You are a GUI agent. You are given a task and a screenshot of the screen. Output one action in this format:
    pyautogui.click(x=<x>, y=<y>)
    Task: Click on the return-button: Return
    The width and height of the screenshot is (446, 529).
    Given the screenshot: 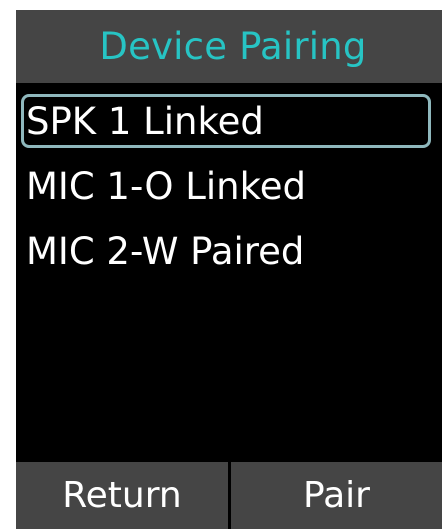 What is the action you would take?
    pyautogui.click(x=122, y=495)
    